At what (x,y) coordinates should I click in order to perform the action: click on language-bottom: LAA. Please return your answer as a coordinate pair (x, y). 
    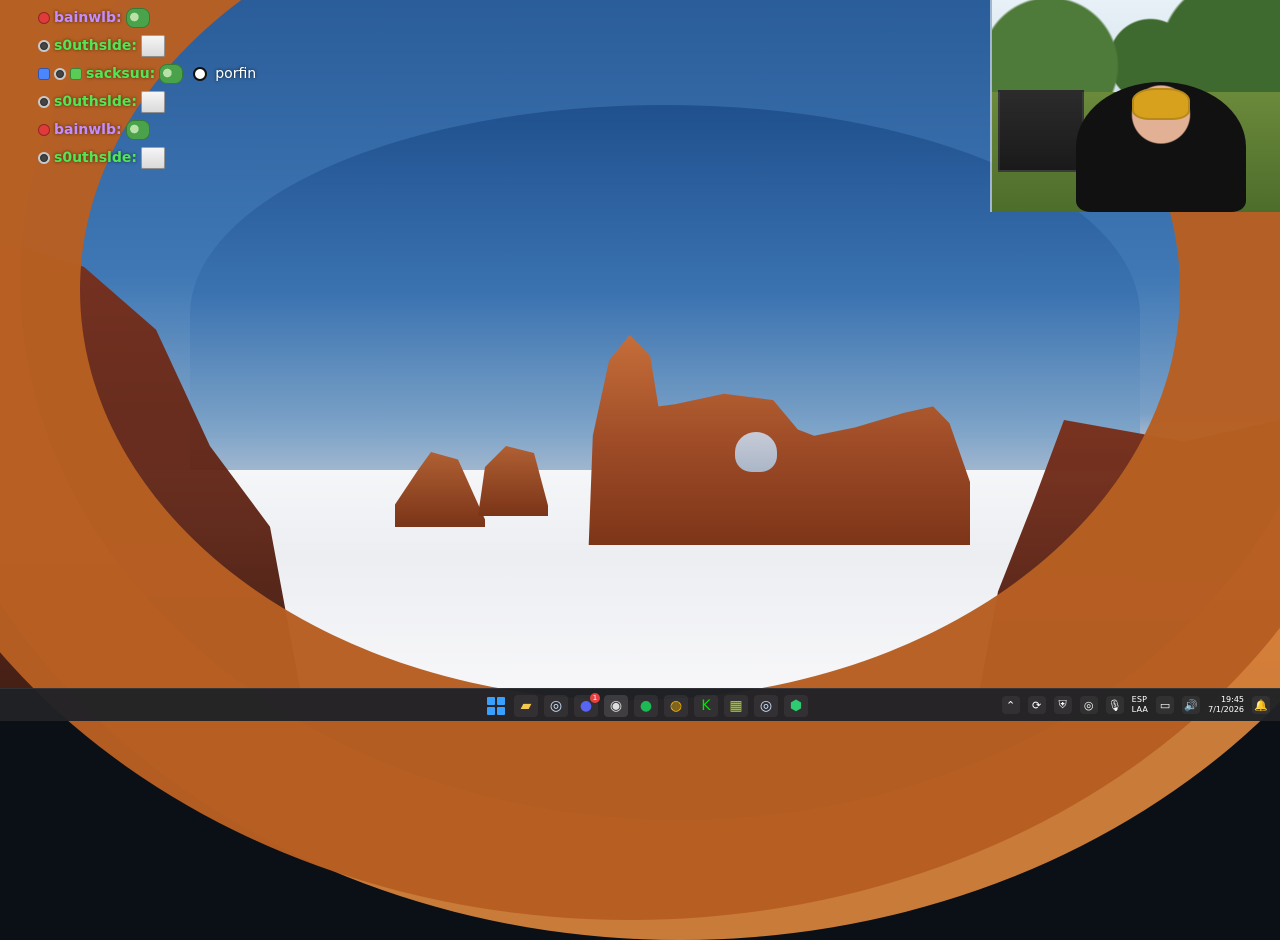
    Looking at the image, I should click on (1140, 709).